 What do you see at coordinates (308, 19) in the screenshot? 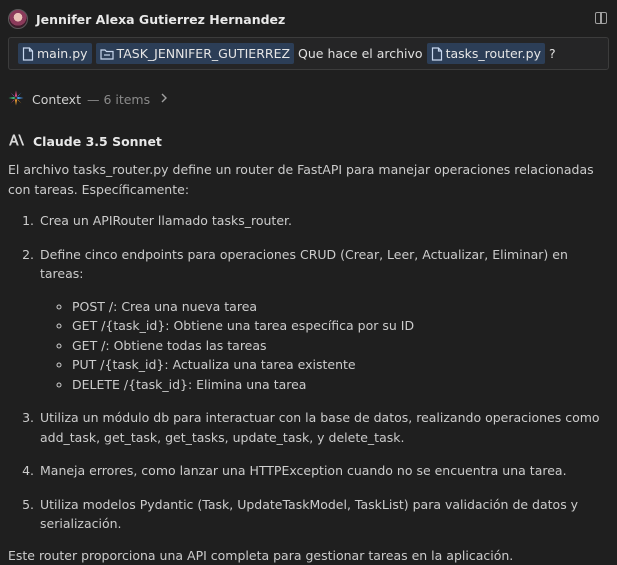
I see `chat-header: Jennifer Alexa Gutierrez Hernandez` at bounding box center [308, 19].